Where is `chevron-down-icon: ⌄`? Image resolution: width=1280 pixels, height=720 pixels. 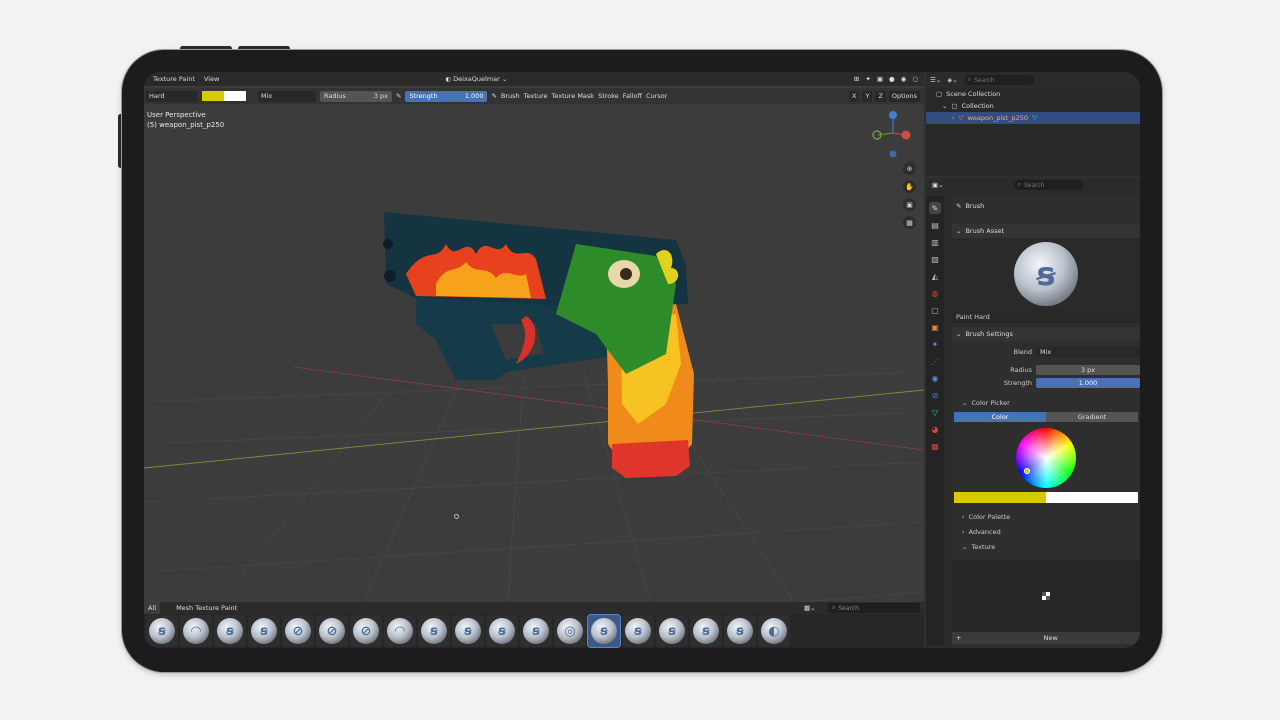
chevron-down-icon: ⌄ is located at coordinates (944, 106).